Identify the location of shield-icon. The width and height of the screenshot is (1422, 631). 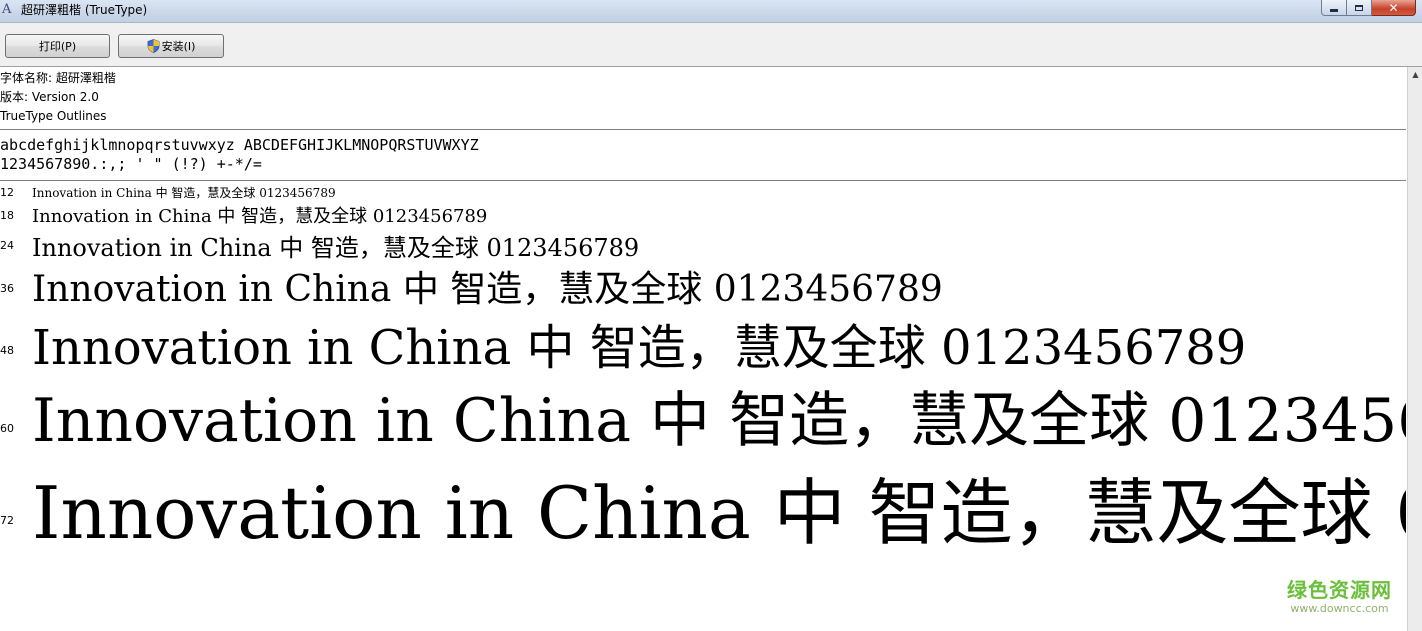
(153, 46).